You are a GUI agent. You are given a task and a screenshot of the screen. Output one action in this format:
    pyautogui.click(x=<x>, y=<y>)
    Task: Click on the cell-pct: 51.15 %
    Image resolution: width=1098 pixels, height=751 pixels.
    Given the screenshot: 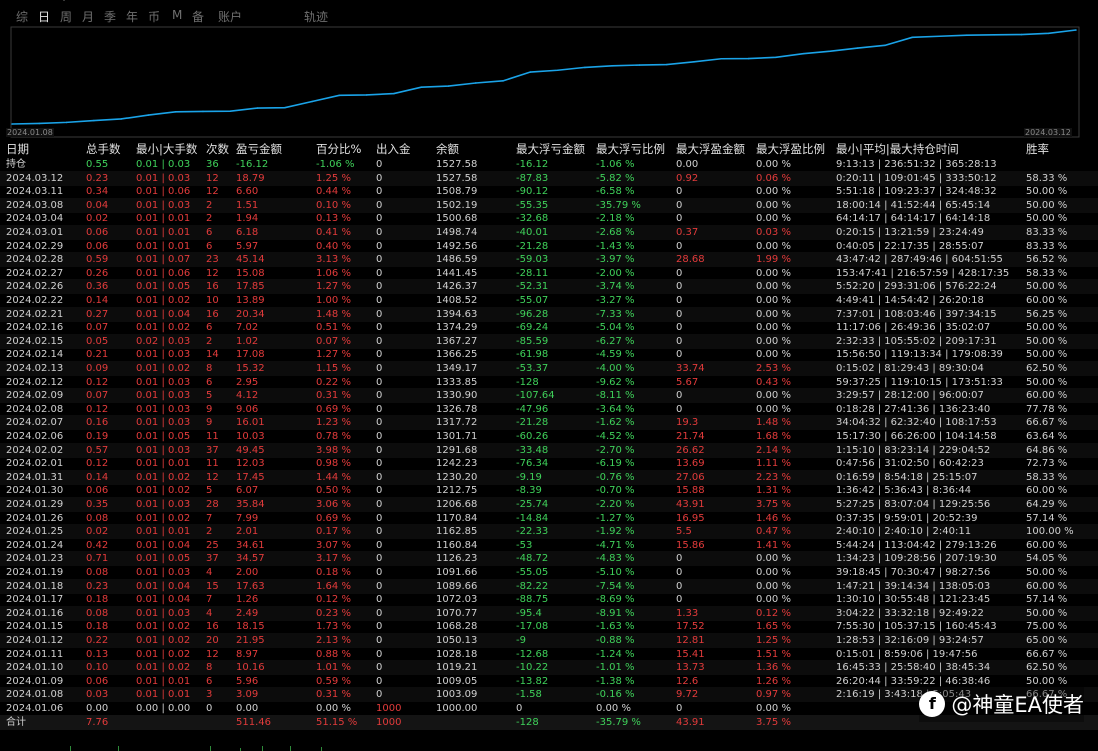 What is the action you would take?
    pyautogui.click(x=337, y=722)
    